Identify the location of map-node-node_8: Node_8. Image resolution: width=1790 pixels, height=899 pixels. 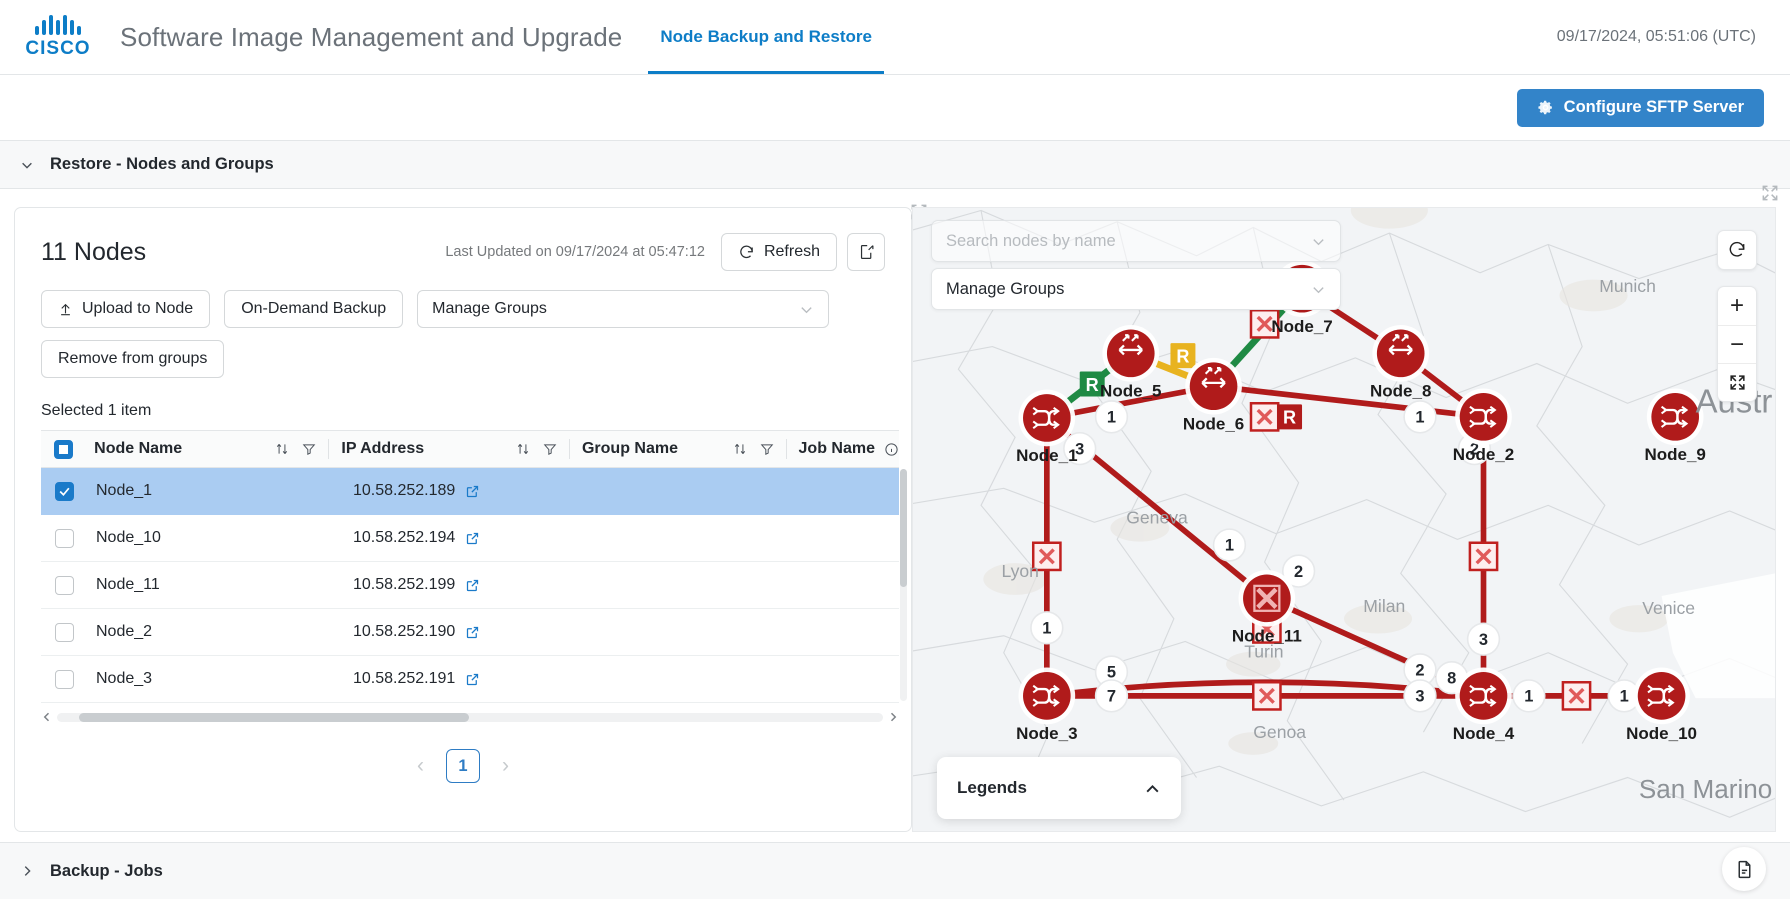
(1400, 362).